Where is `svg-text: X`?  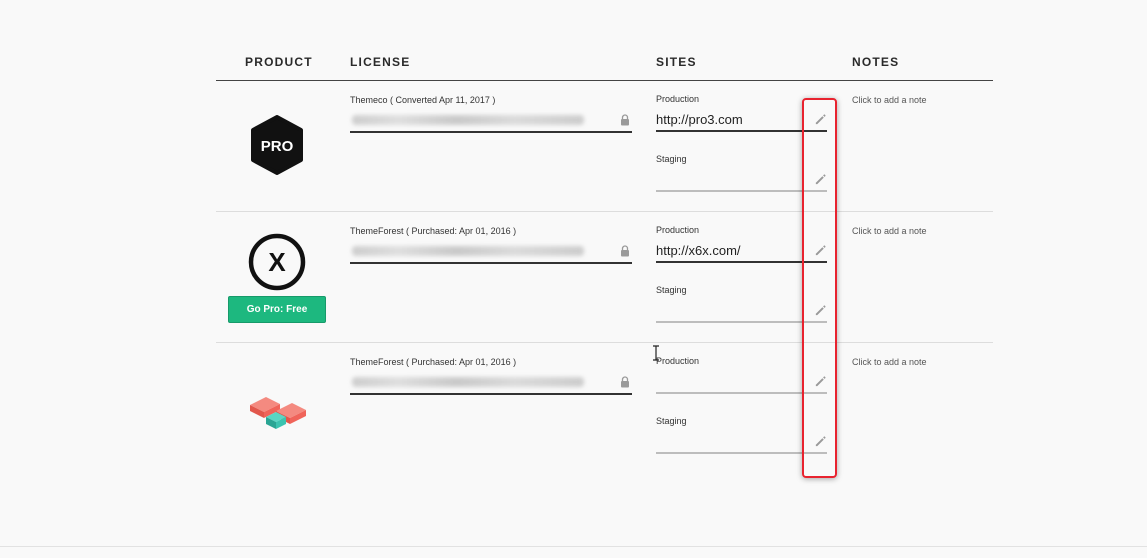
svg-text: X is located at coordinates (277, 262).